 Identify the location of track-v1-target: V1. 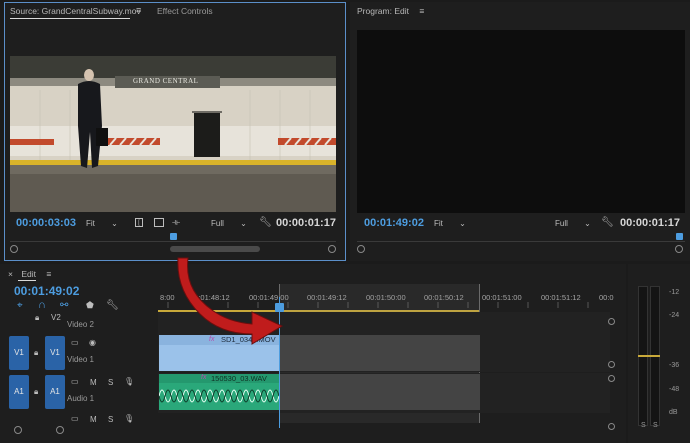
(55, 353).